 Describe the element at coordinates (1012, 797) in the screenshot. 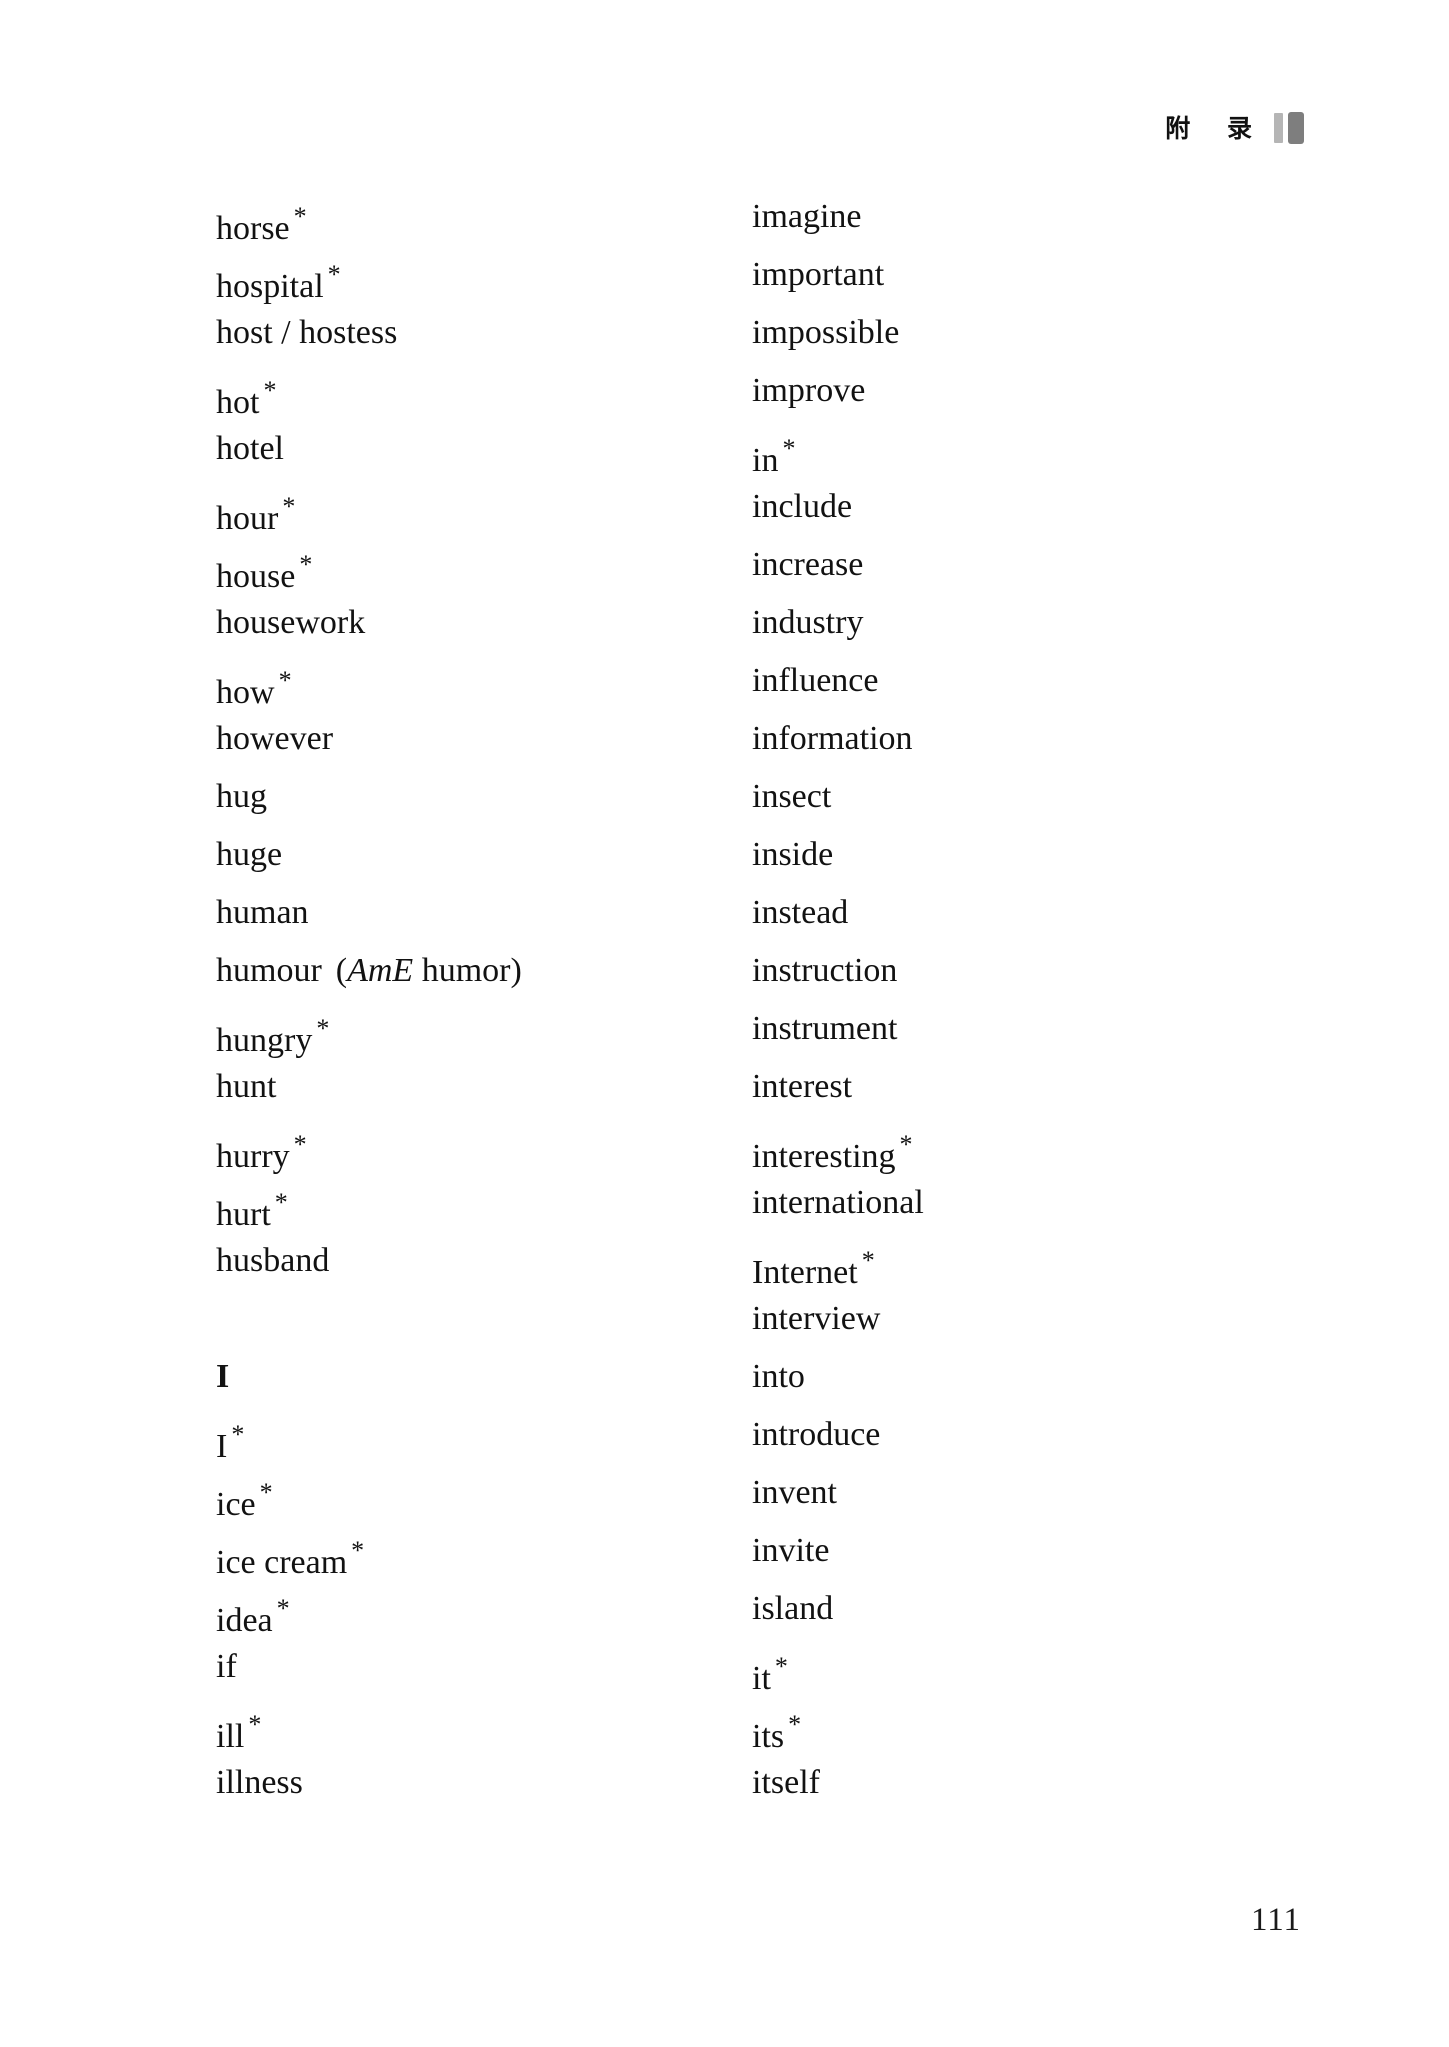

I see `word-entry: insect` at that location.